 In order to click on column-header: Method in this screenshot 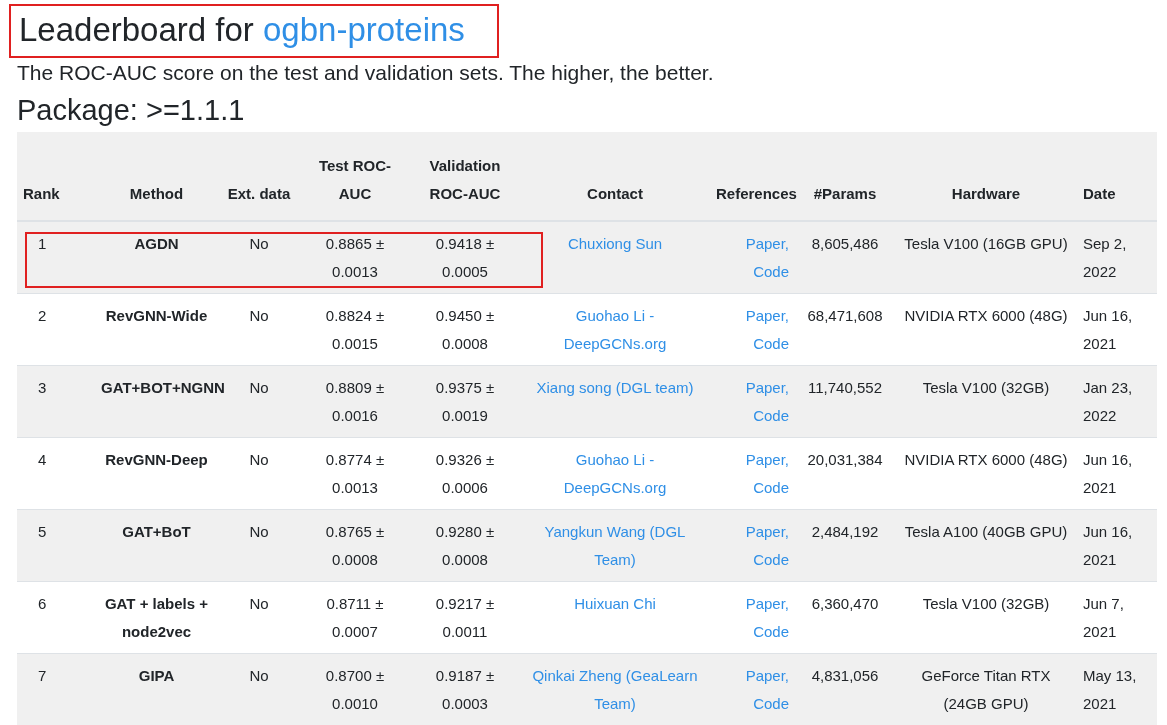, I will do `click(156, 193)`.